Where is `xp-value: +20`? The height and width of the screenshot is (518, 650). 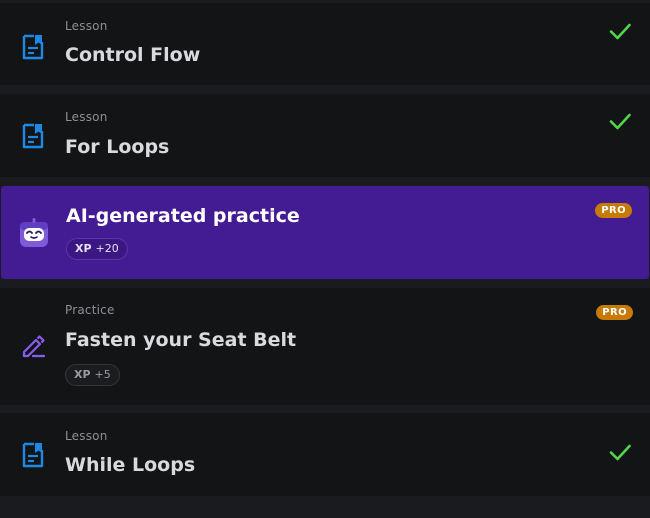
xp-value: +20 is located at coordinates (107, 248).